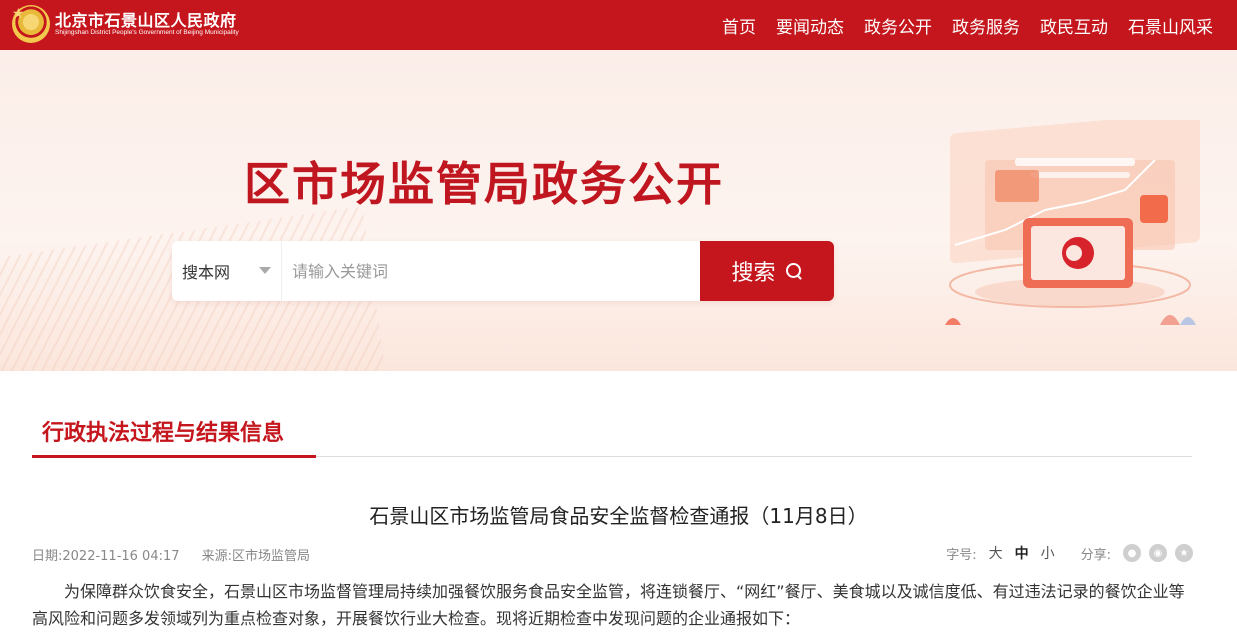 This screenshot has height=639, width=1237. What do you see at coordinates (986, 25) in the screenshot?
I see `nav-item-gov-service: 政务服务` at bounding box center [986, 25].